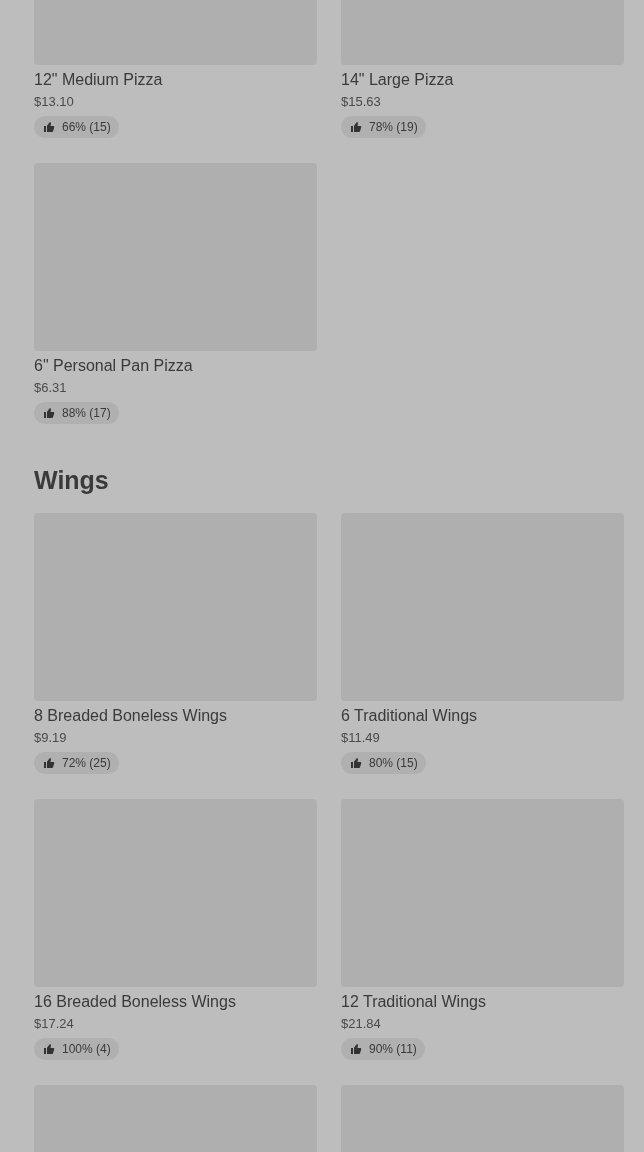  What do you see at coordinates (86, 413) in the screenshot?
I see `rating-text: 88% (17)` at bounding box center [86, 413].